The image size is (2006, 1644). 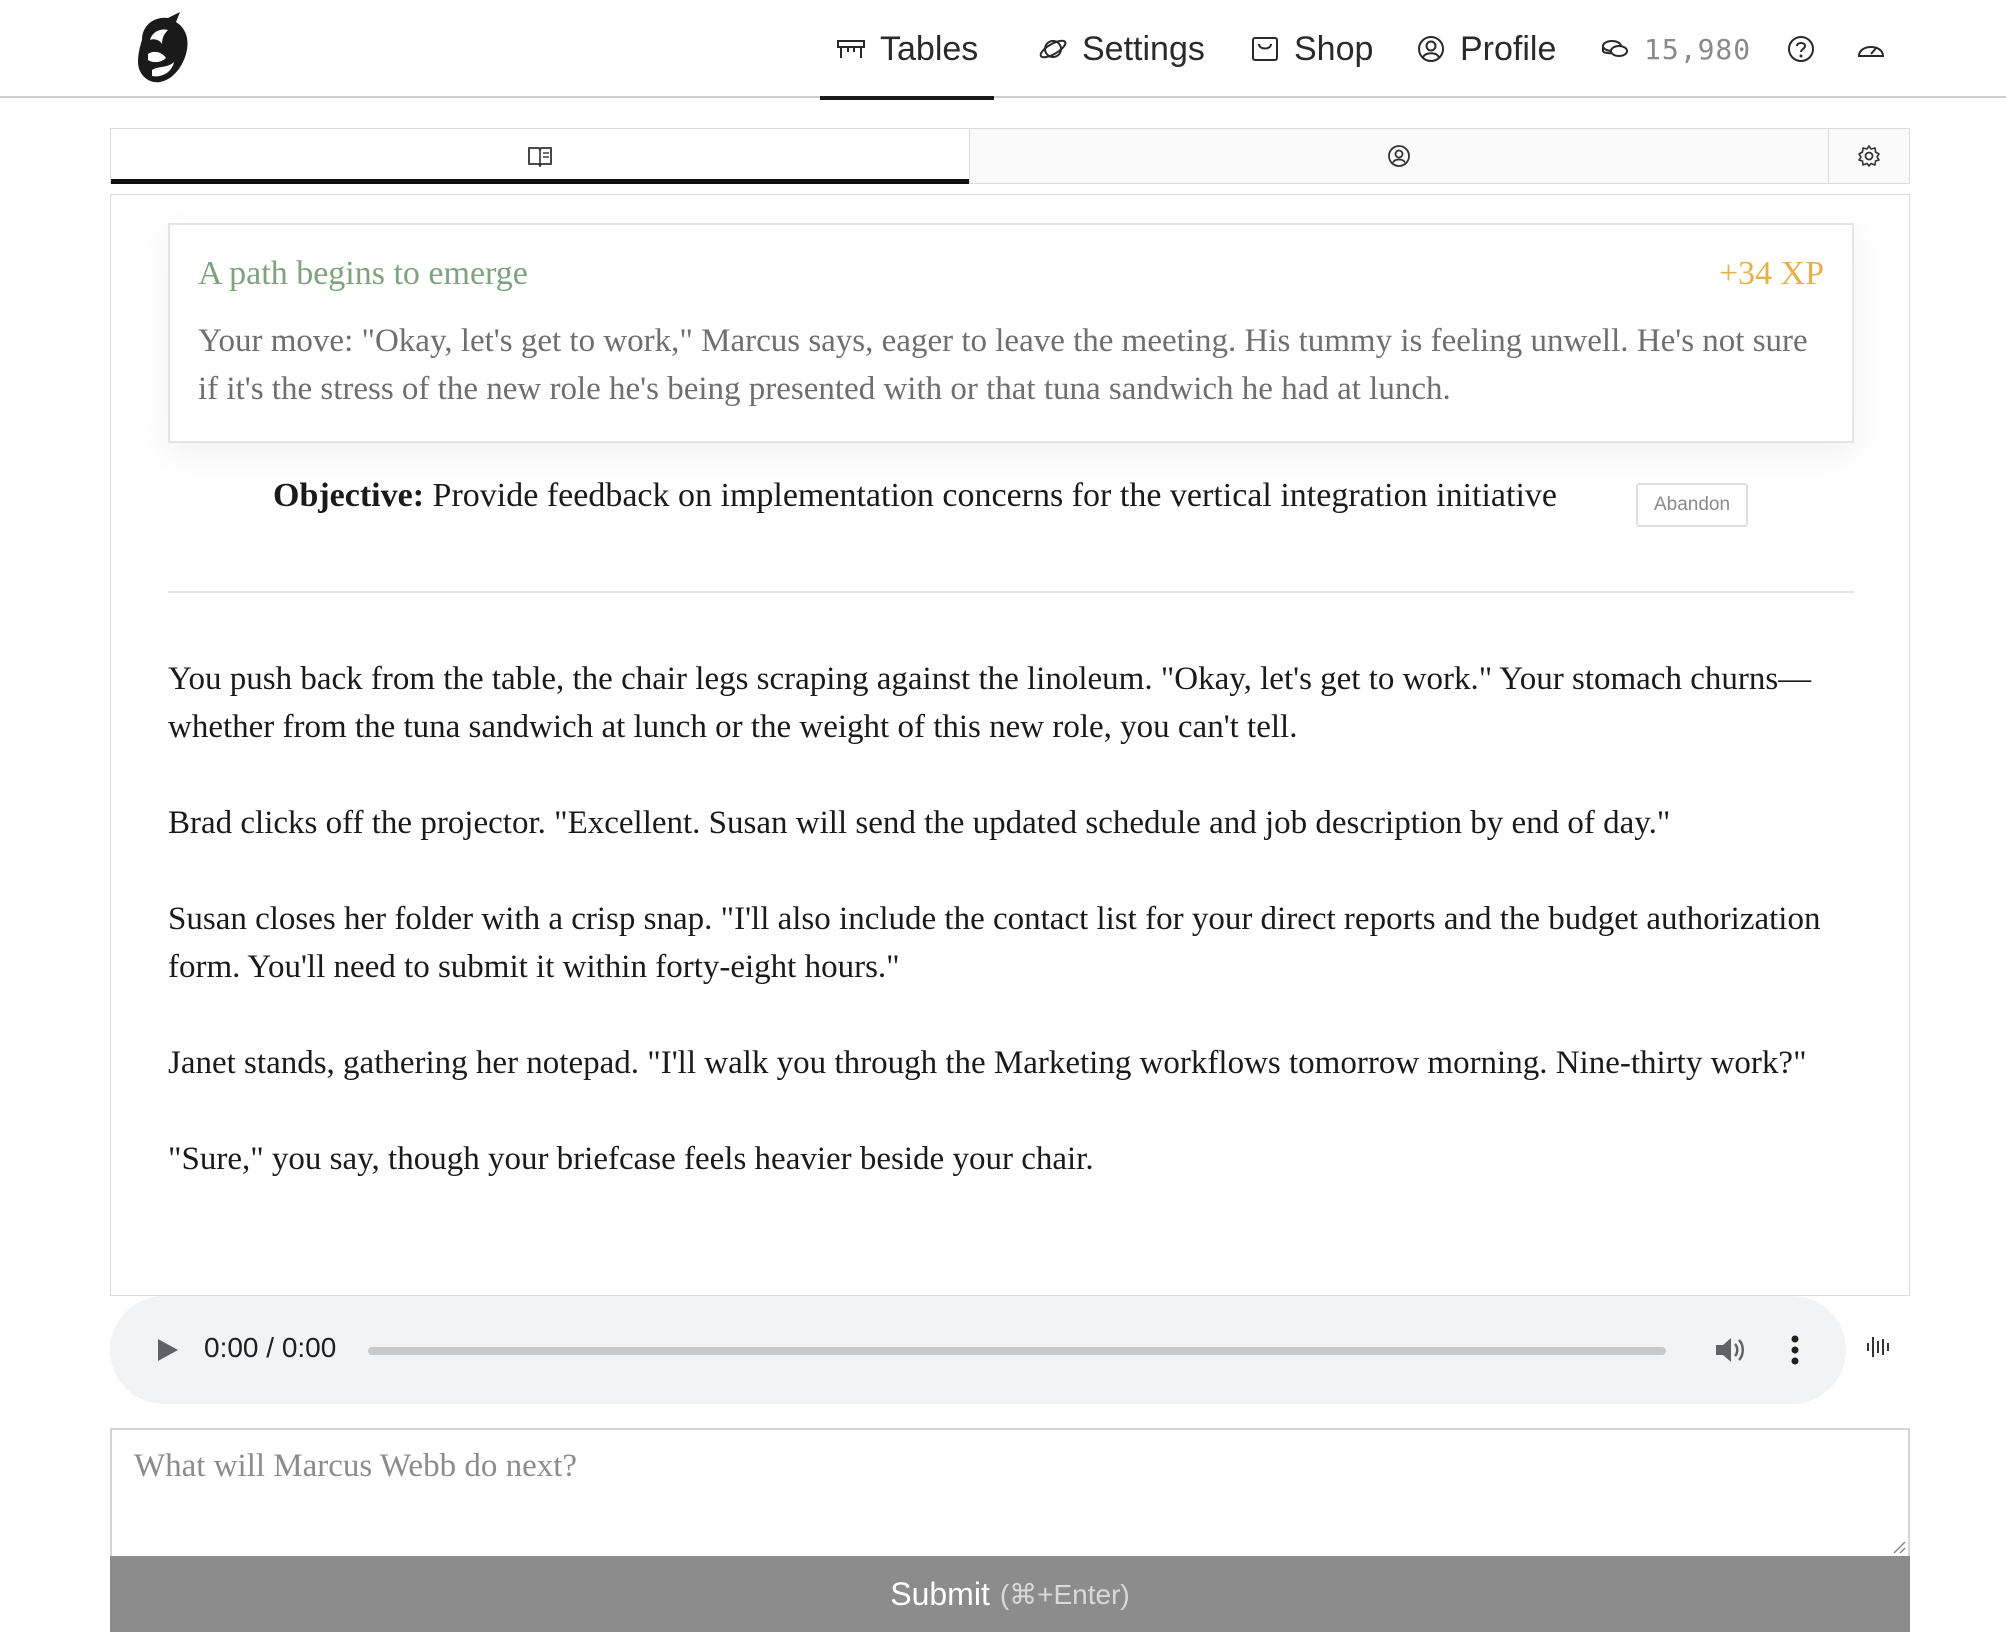 I want to click on xp-badge: +34 XP, so click(x=1771, y=273).